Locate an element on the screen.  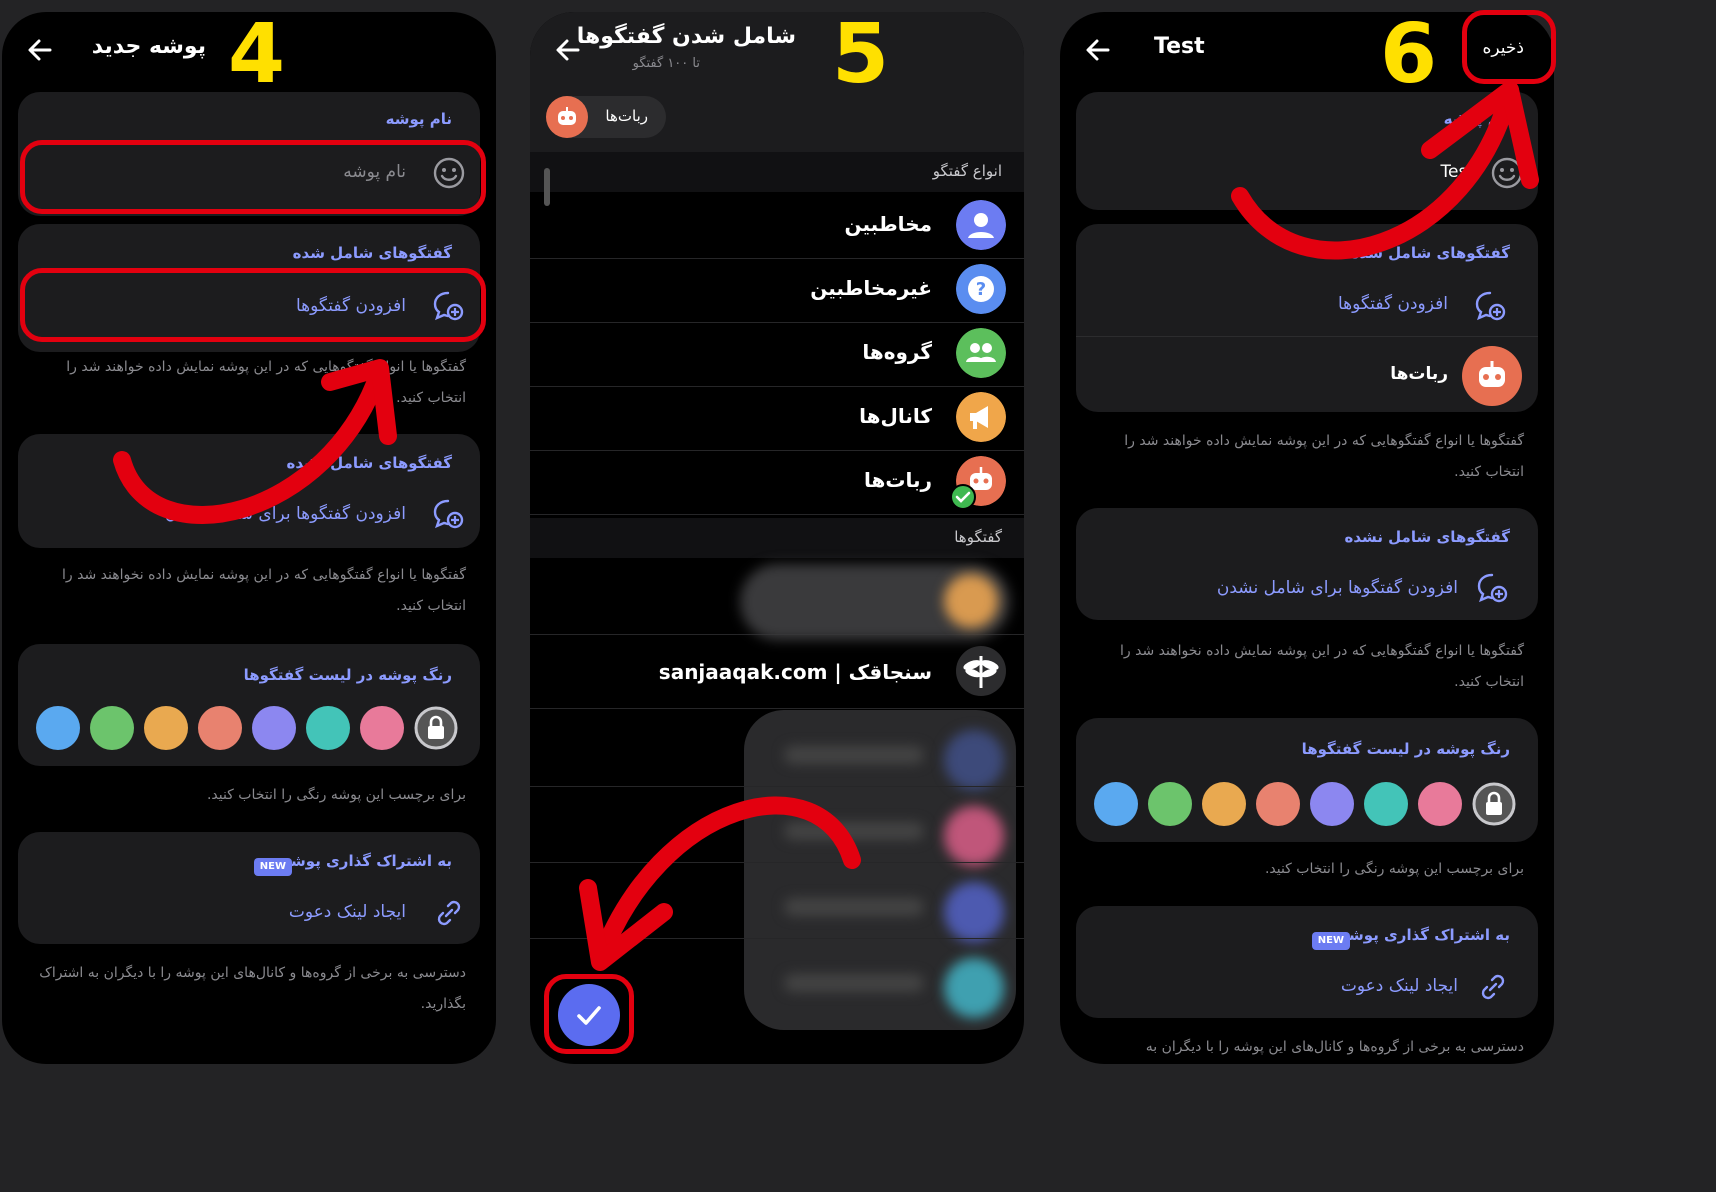
chat-type-label: مخاطبین is located at coordinates (888, 224).